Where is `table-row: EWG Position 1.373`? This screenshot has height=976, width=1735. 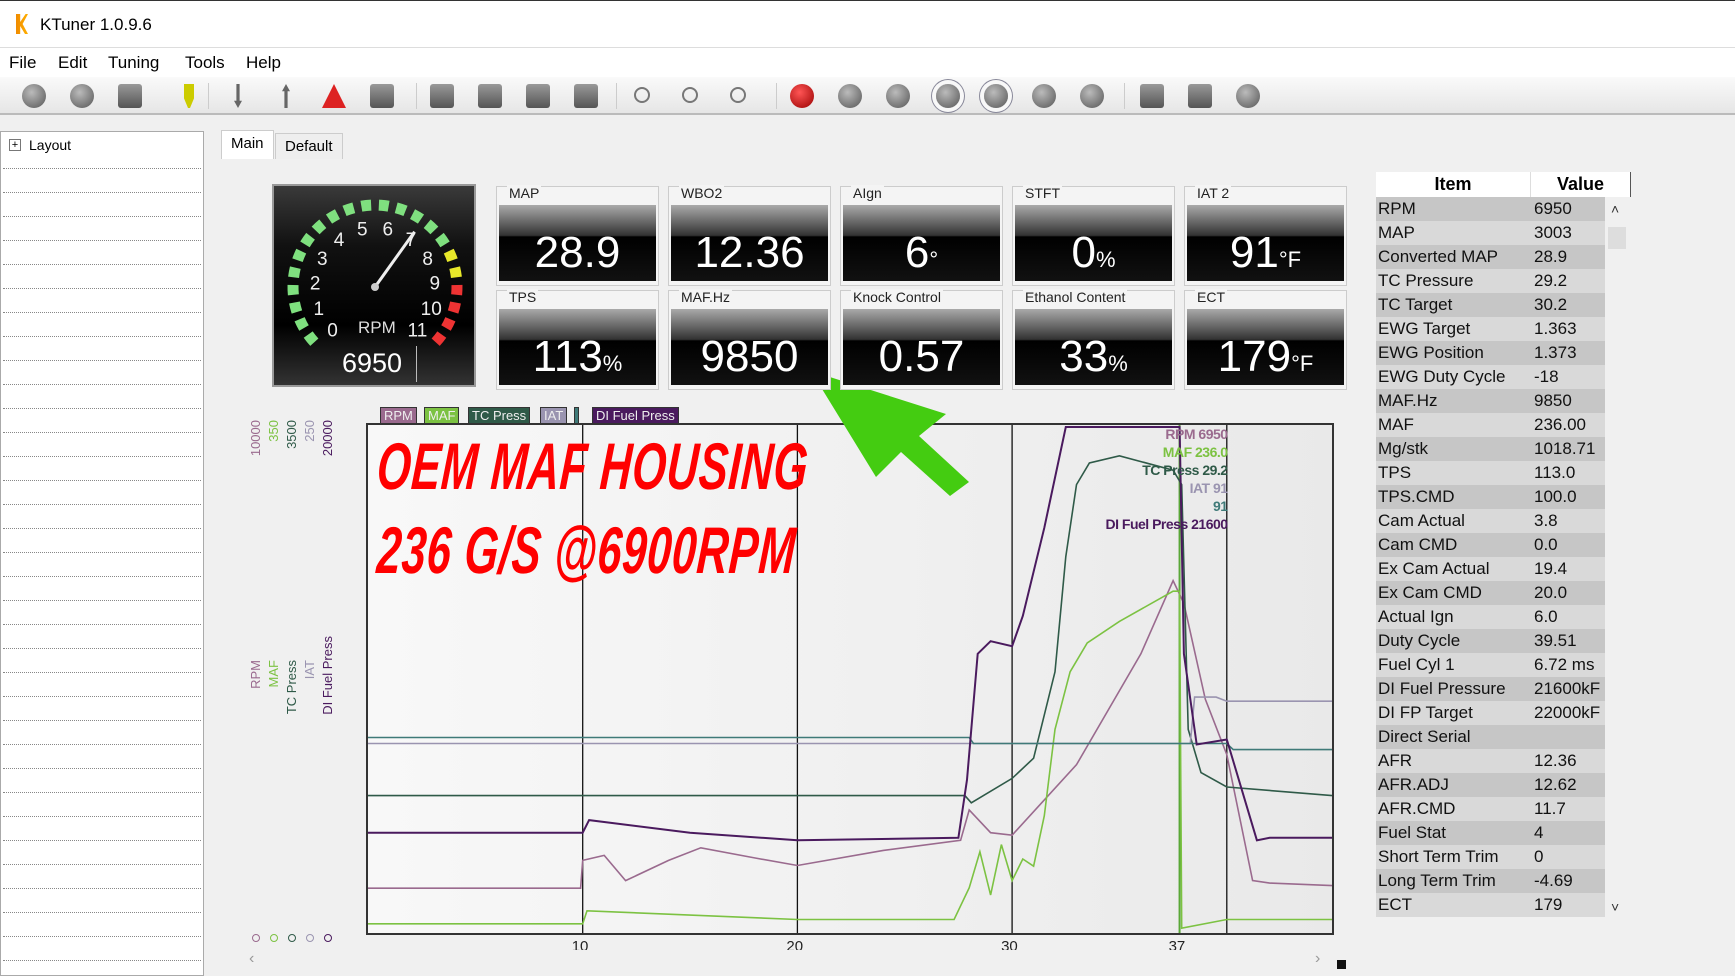 table-row: EWG Position 1.373 is located at coordinates (1490, 353).